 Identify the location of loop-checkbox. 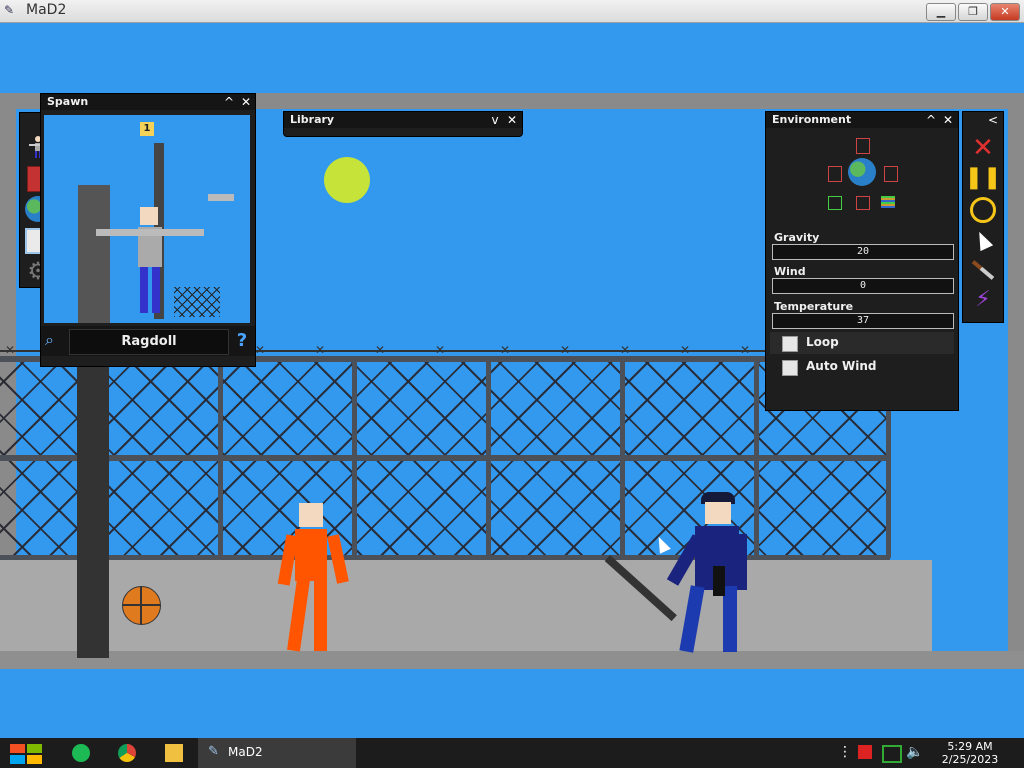
(790, 344).